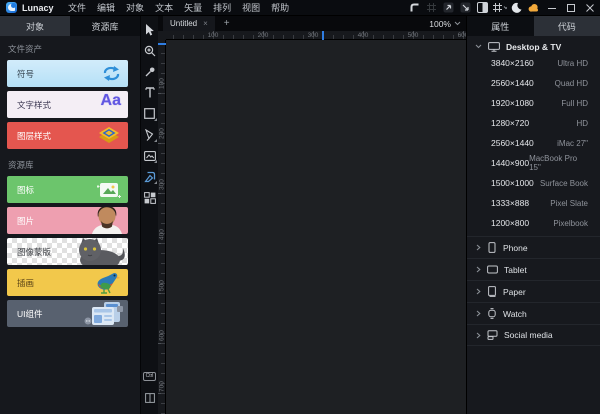 The image size is (600, 414). What do you see at coordinates (465, 8) in the screenshot?
I see `zoom-to-selection-icon` at bounding box center [465, 8].